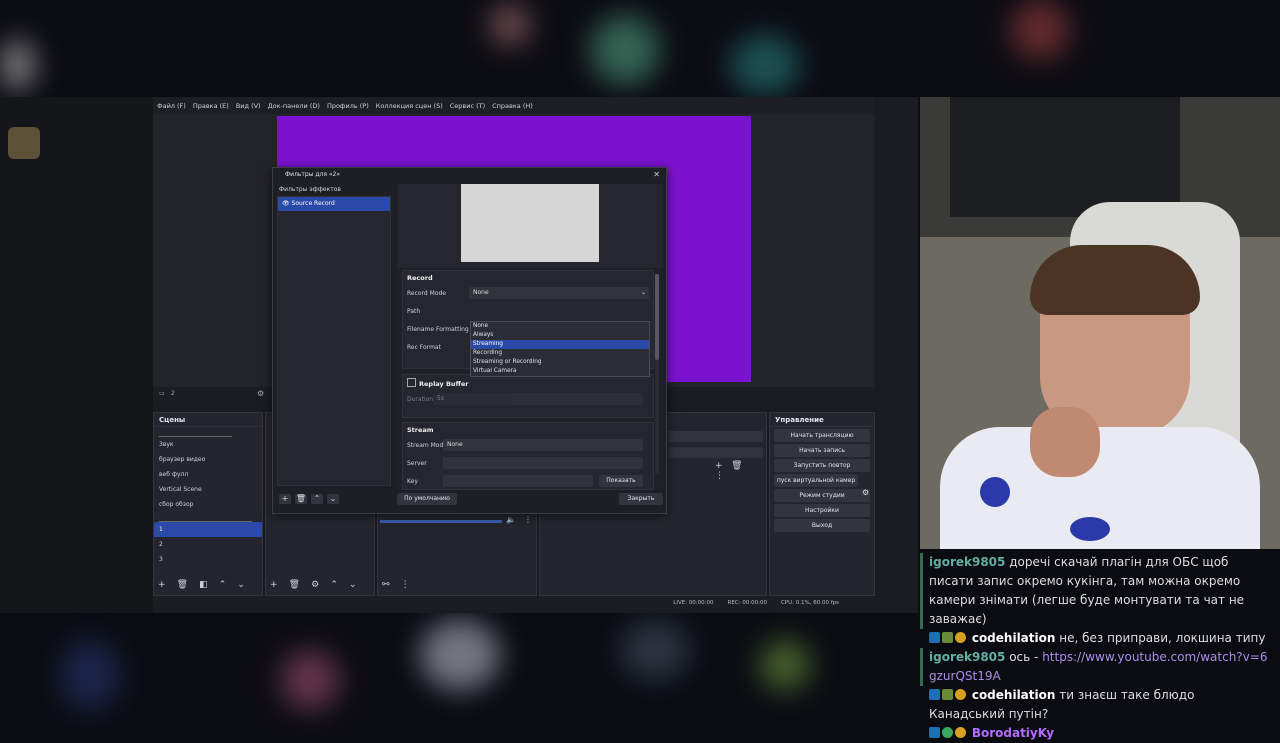 The image size is (1280, 743). Describe the element at coordinates (560, 335) in the screenshot. I see `dropdown-option: Always` at that location.